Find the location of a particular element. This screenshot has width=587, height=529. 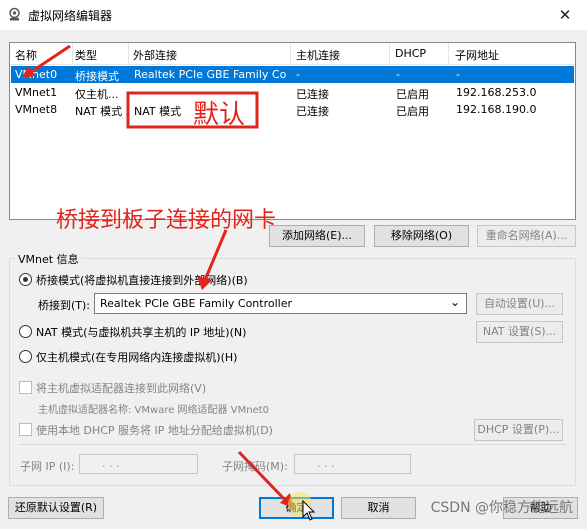

bridged-radio is located at coordinates (25, 279).